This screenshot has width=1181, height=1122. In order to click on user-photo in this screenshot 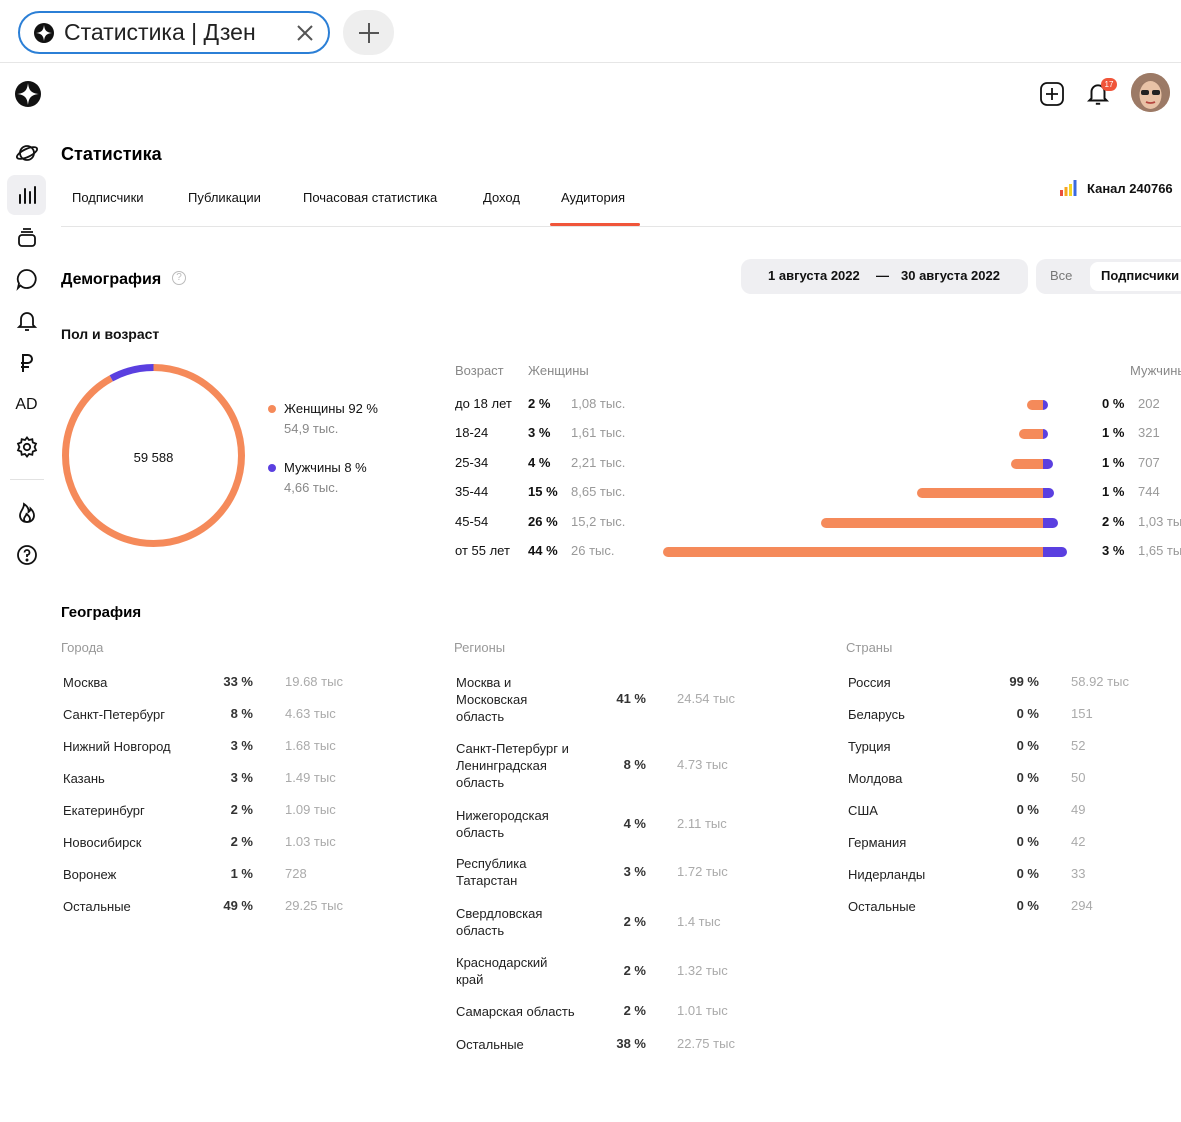, I will do `click(1150, 92)`.